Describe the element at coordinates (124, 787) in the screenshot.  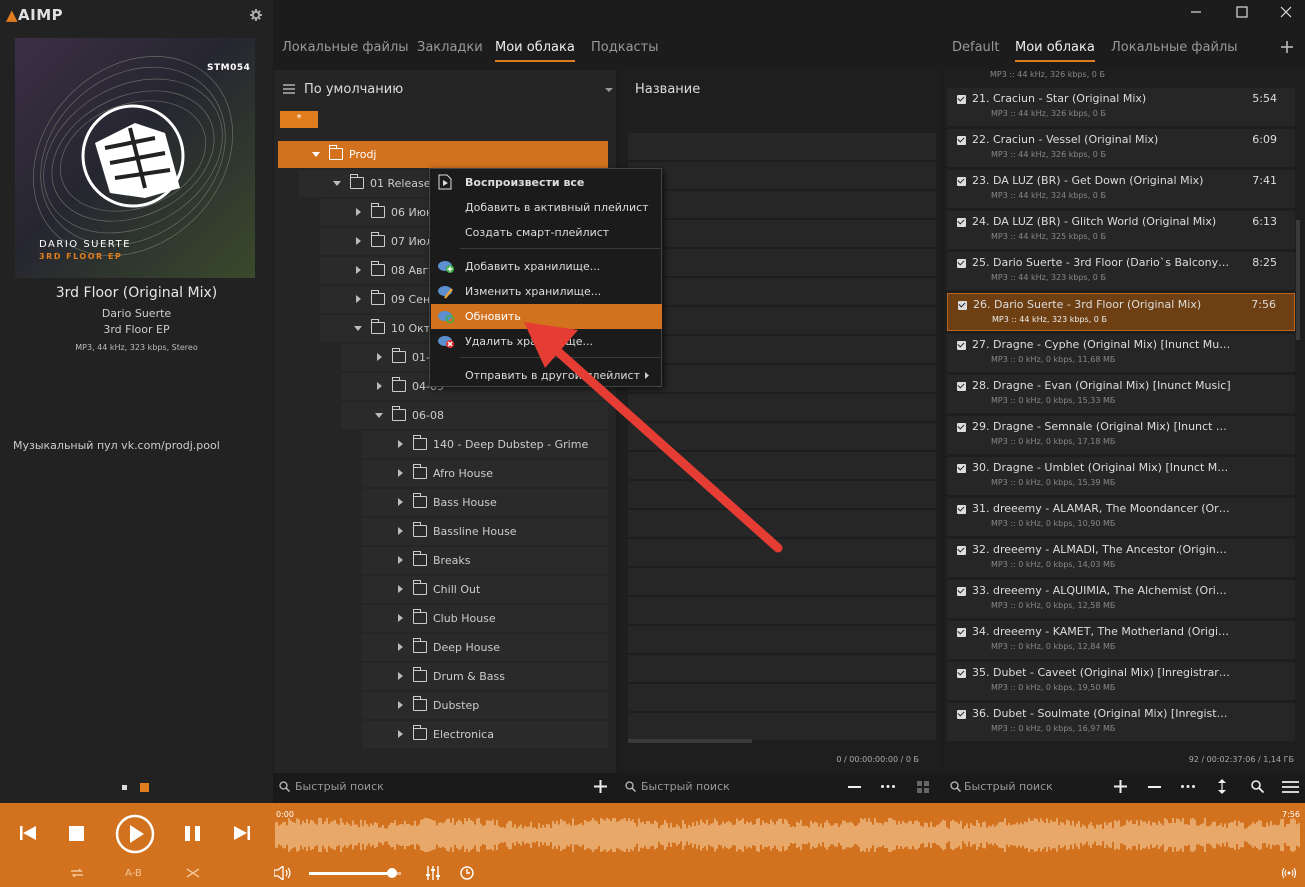
I see `page-indicator-dot` at that location.